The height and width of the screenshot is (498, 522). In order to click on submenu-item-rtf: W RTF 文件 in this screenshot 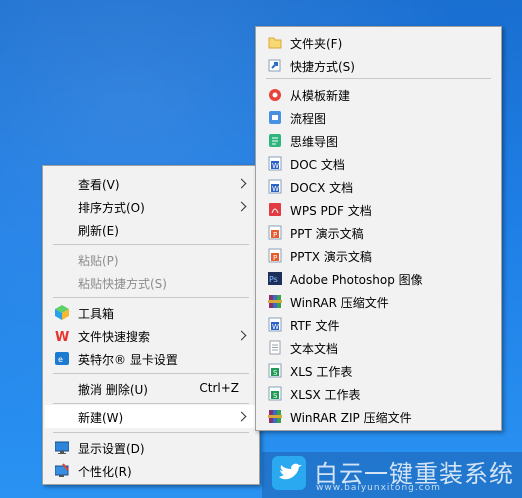, I will do `click(378, 324)`.